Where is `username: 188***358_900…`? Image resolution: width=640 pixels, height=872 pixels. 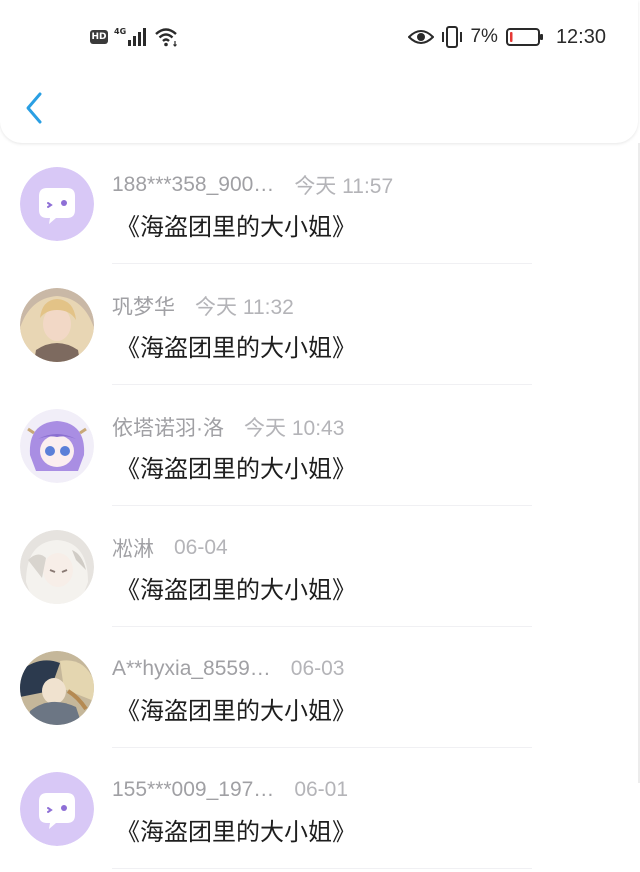 username: 188***358_900… is located at coordinates (193, 185).